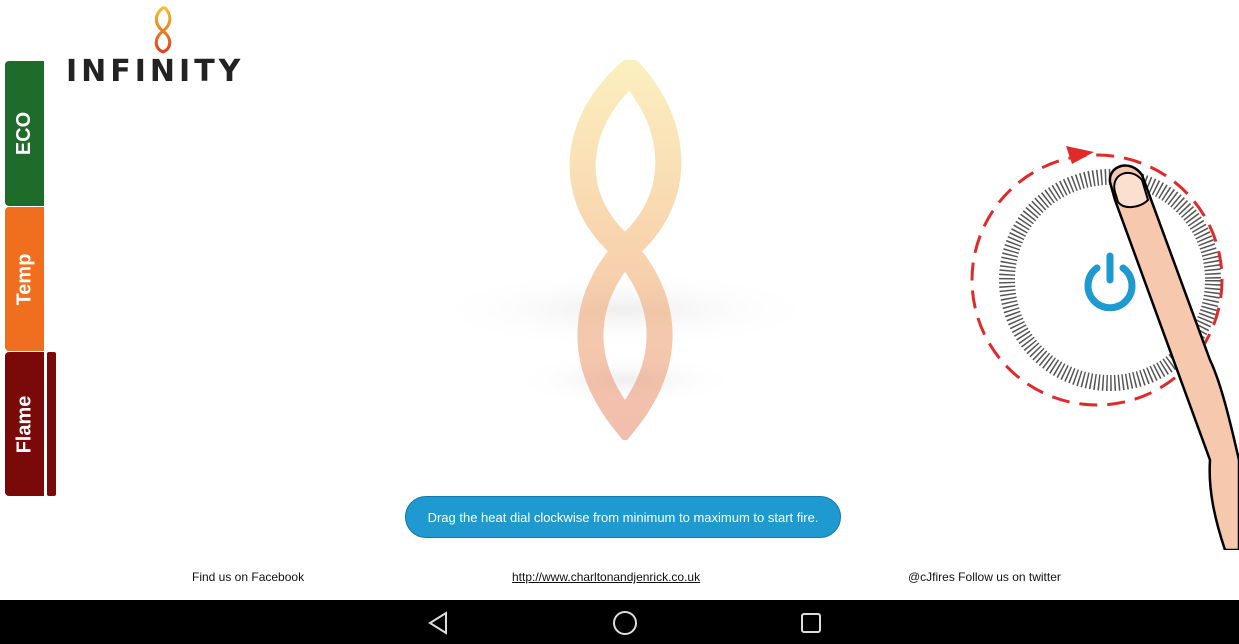  Describe the element at coordinates (984, 577) in the screenshot. I see `twitter-link: @cJfires Follow us on twitter` at that location.